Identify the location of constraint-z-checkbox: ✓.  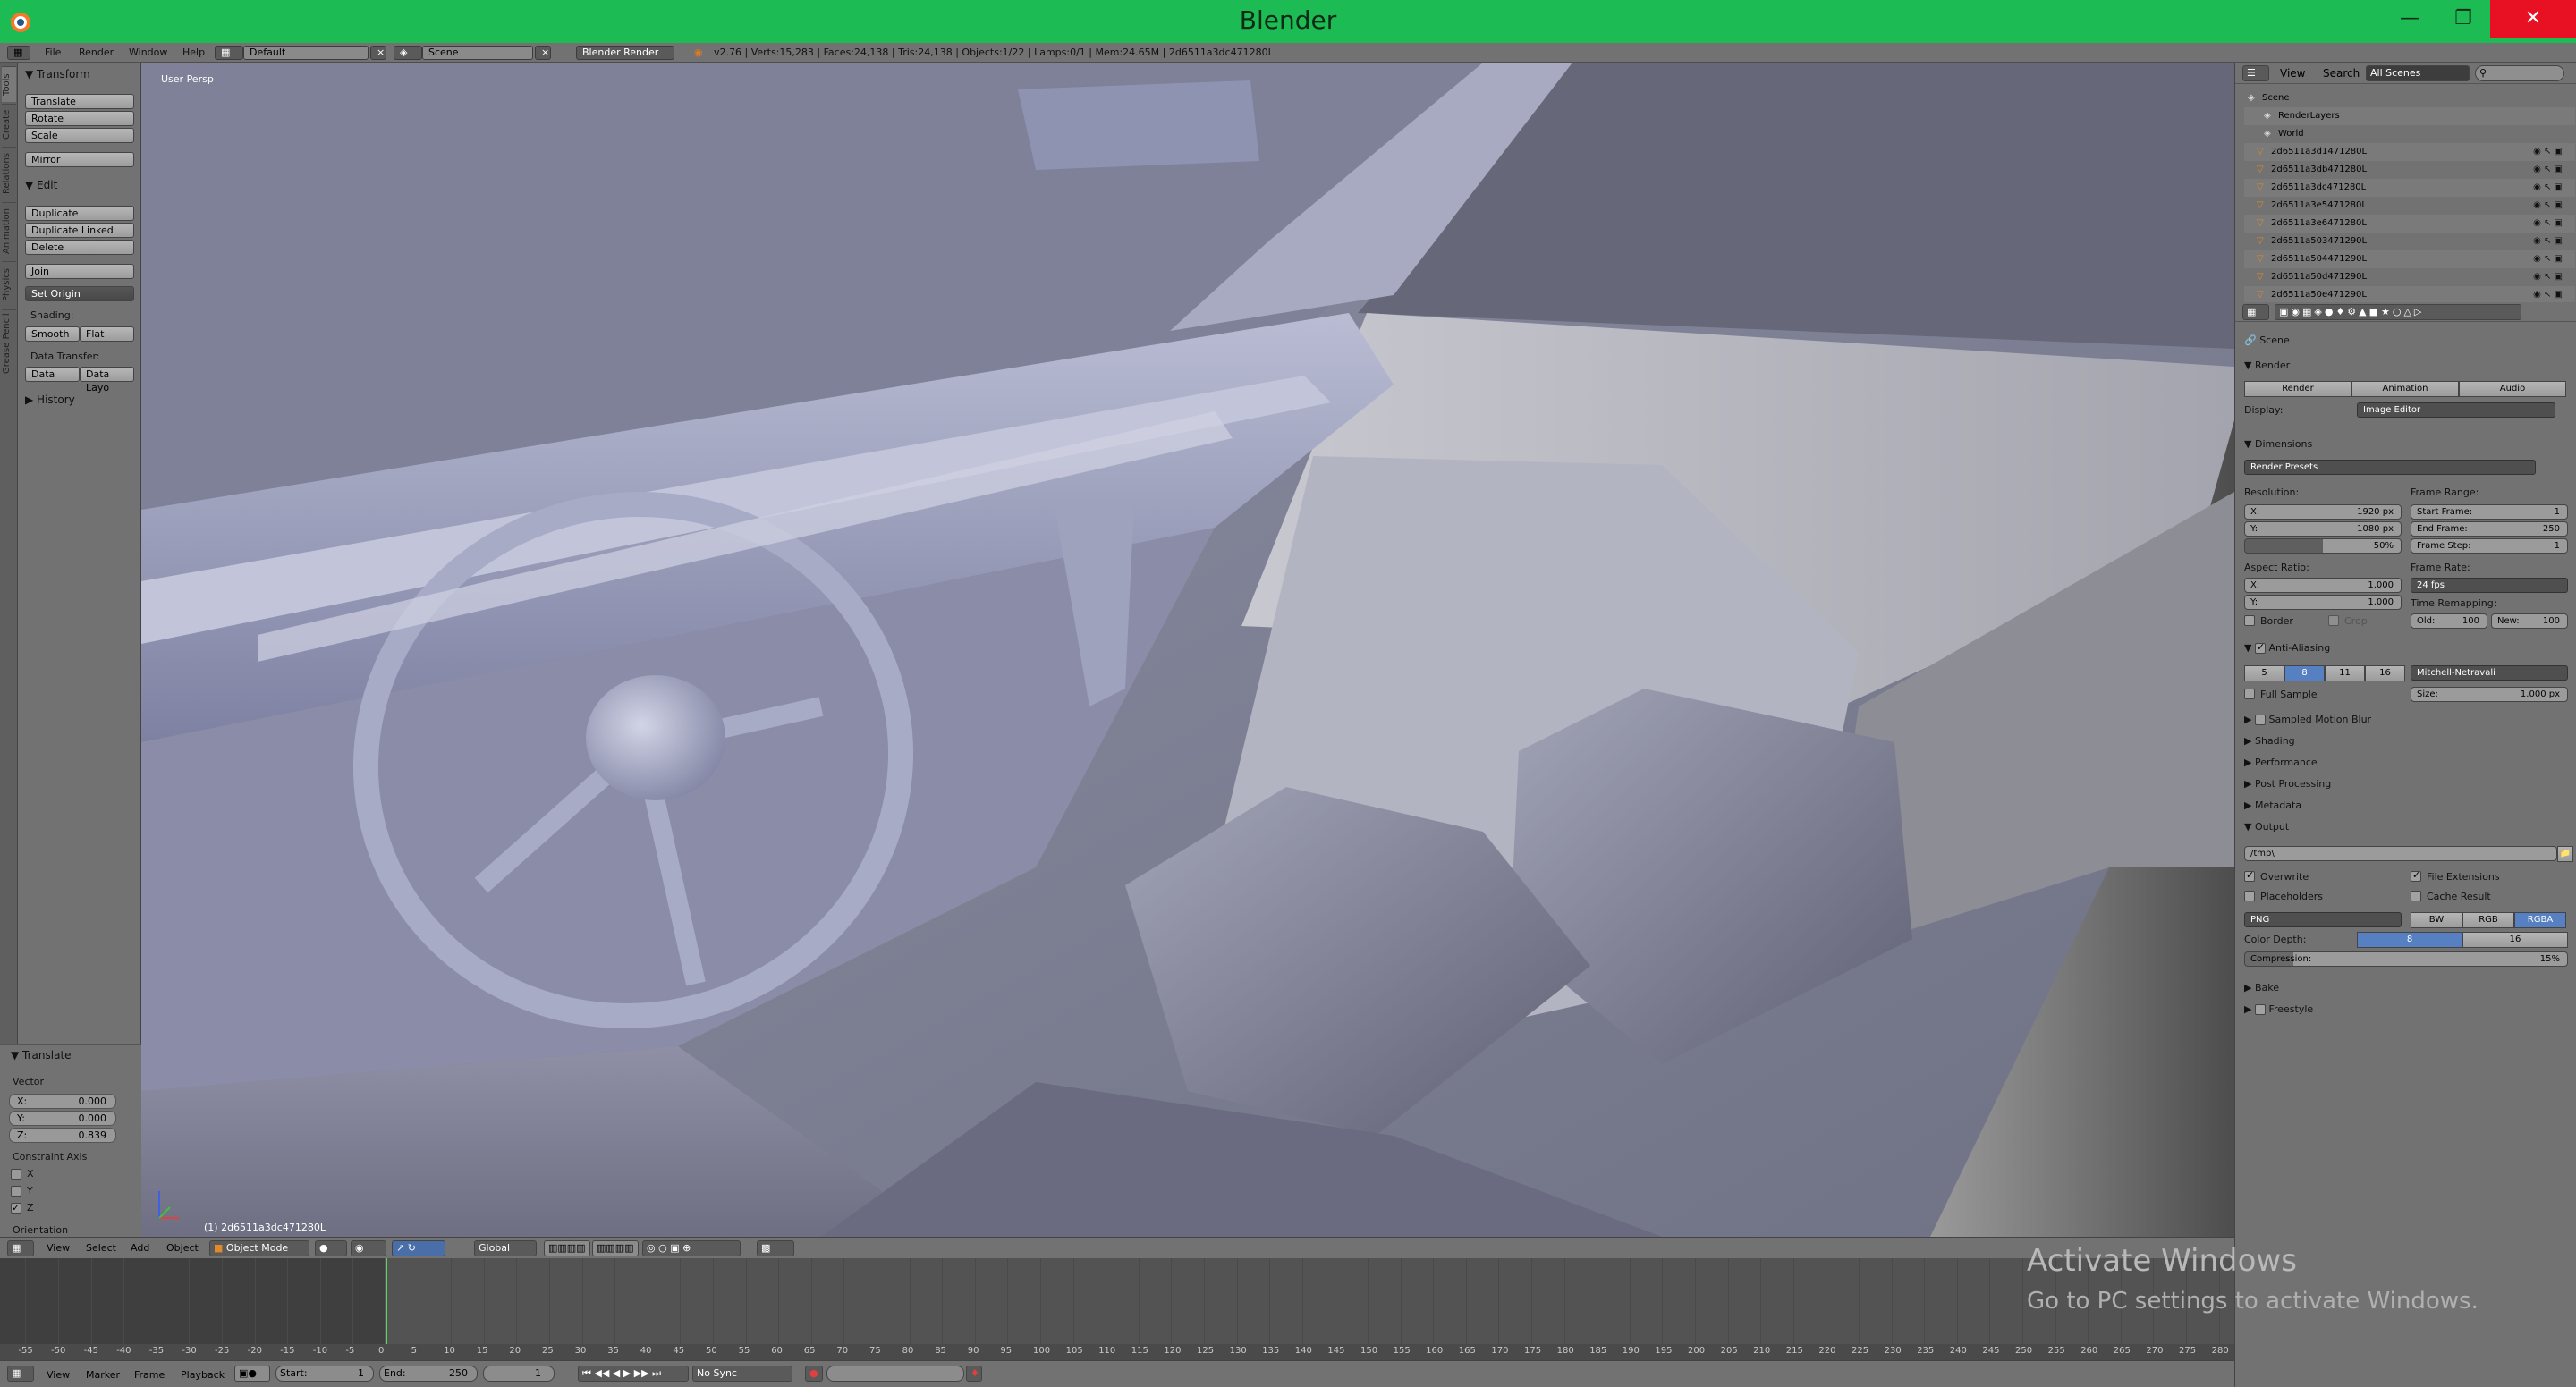
(16, 1208).